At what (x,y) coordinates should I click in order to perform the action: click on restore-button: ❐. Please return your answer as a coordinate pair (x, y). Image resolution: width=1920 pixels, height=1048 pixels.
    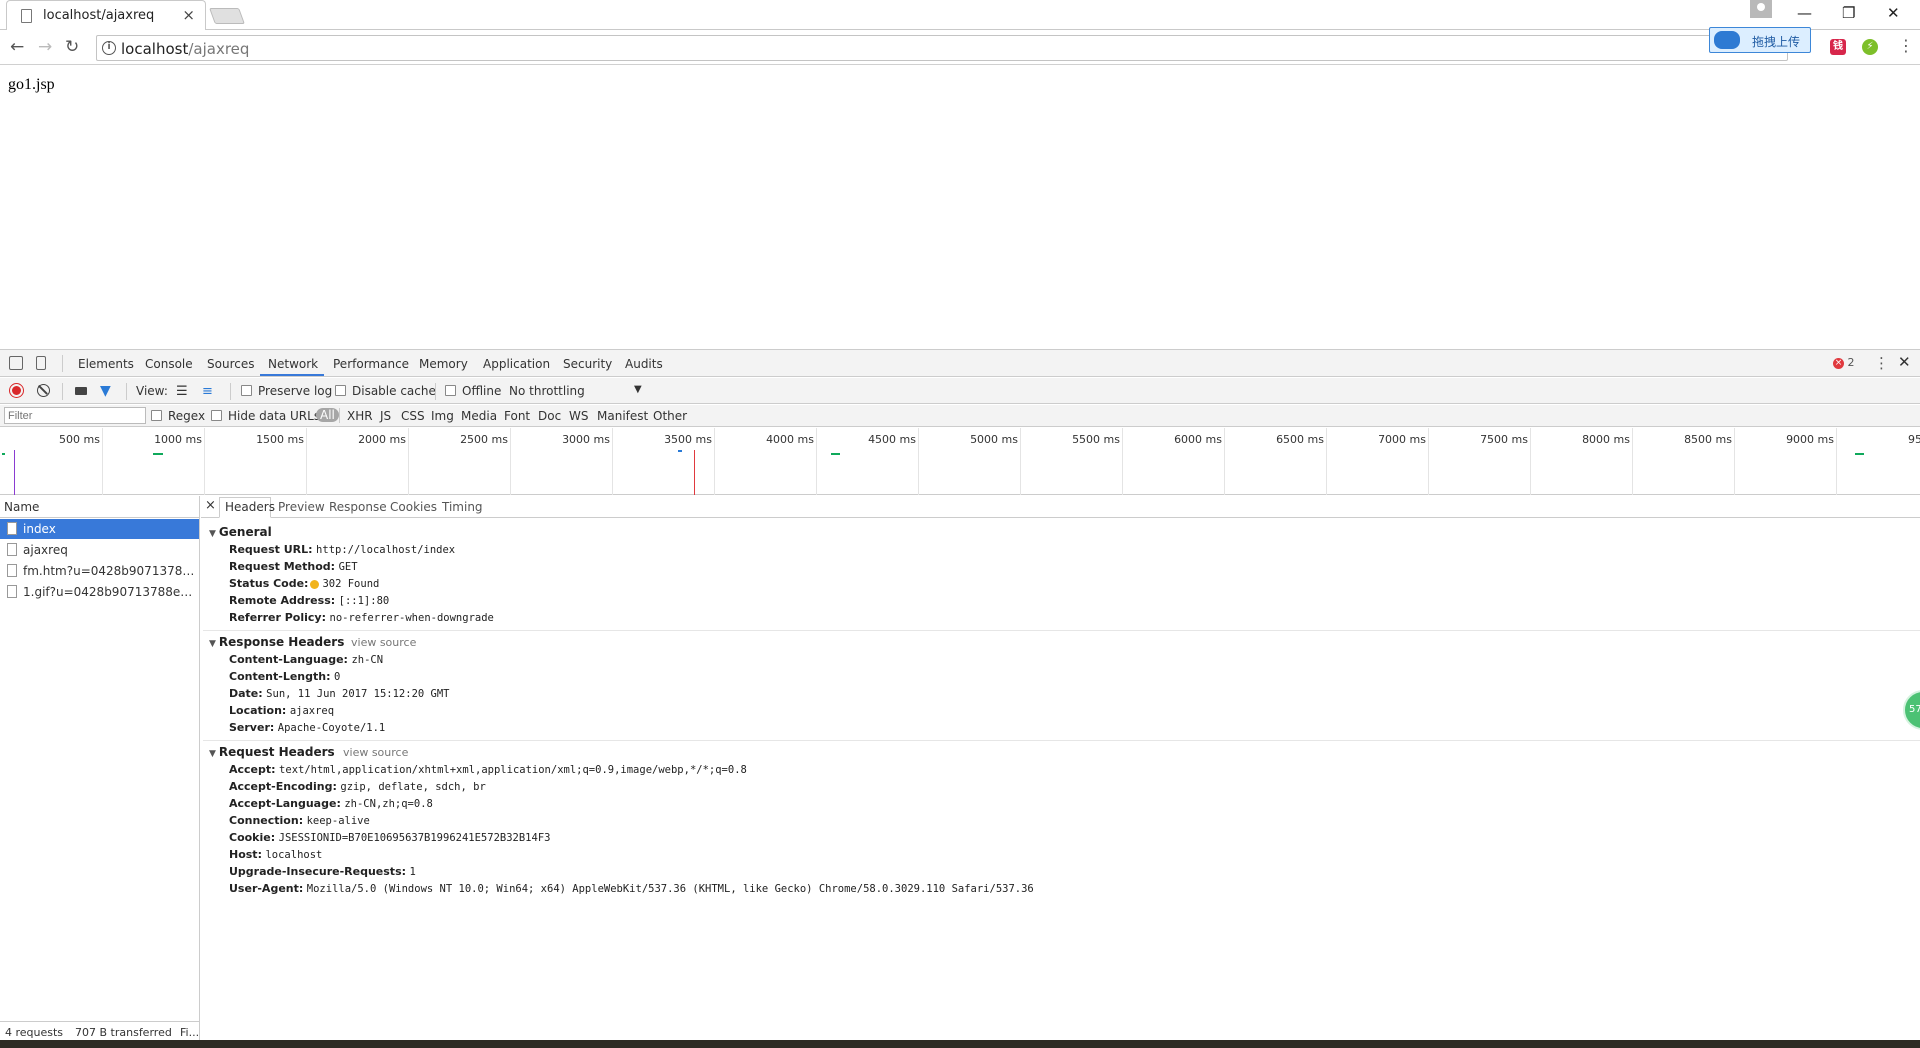
    Looking at the image, I should click on (1848, 13).